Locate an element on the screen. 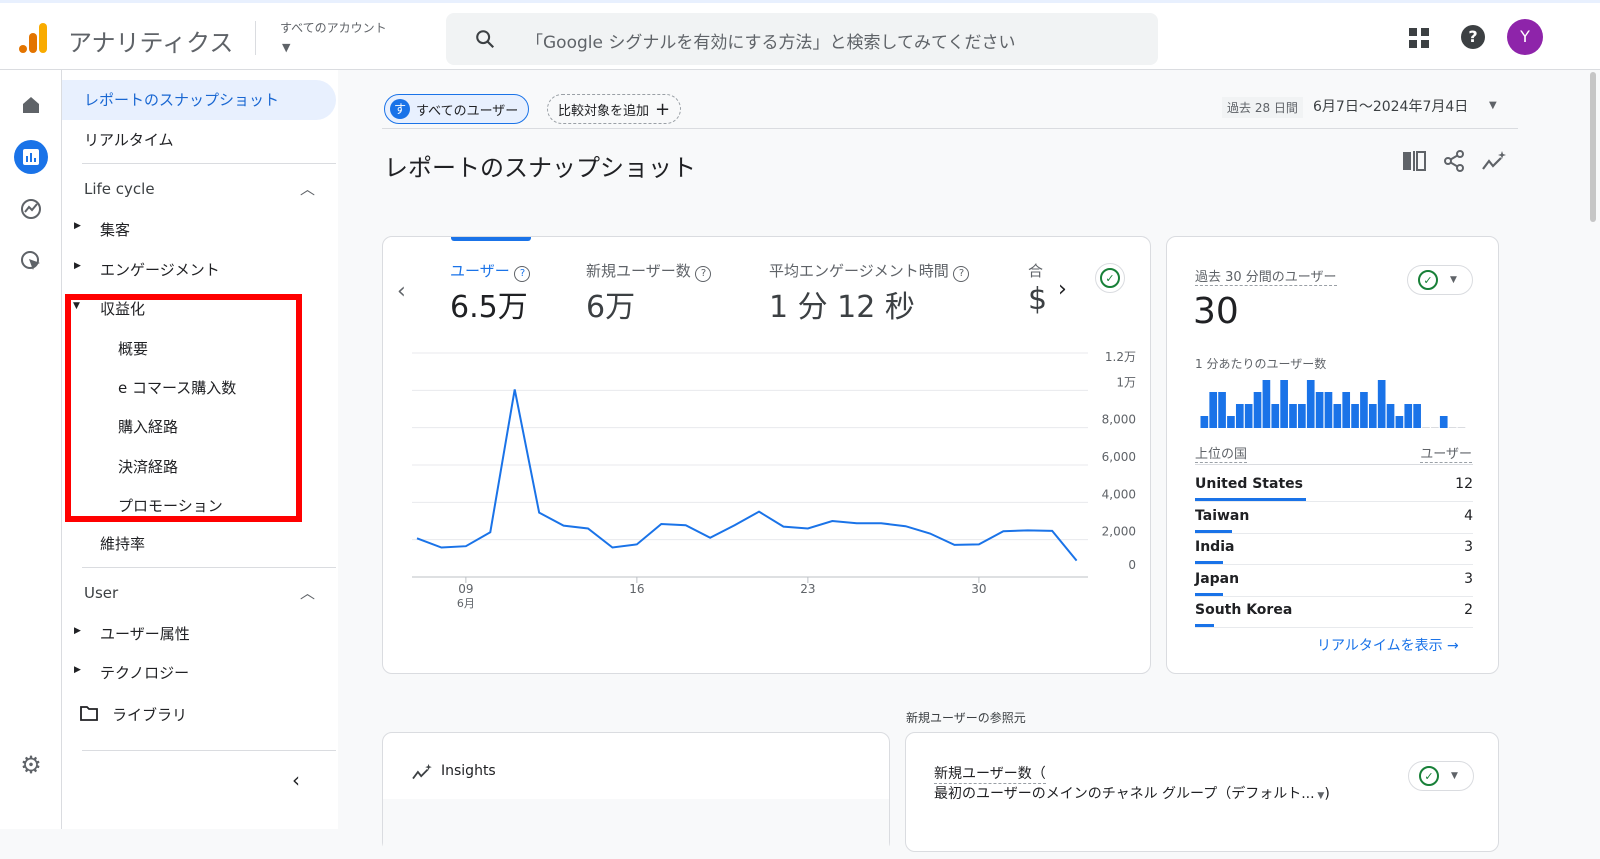 The image size is (1600, 859). country-row: South Korea 2 is located at coordinates (1334, 615).